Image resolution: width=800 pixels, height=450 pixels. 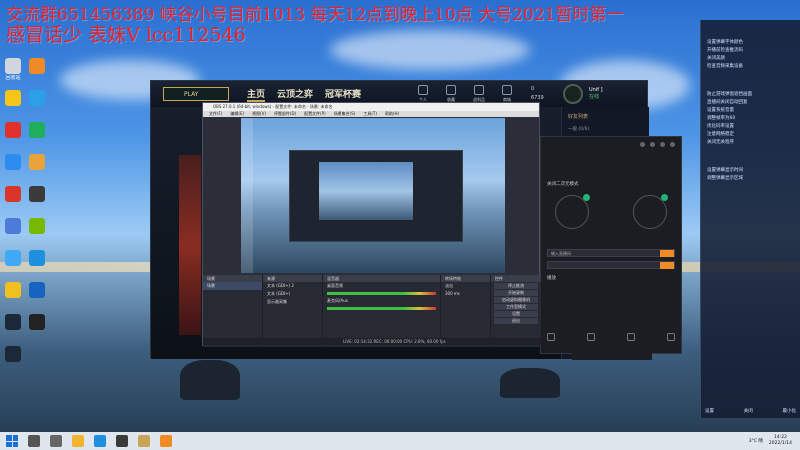 I want to click on taskview-taskbar-icon, so click(x=56, y=441).